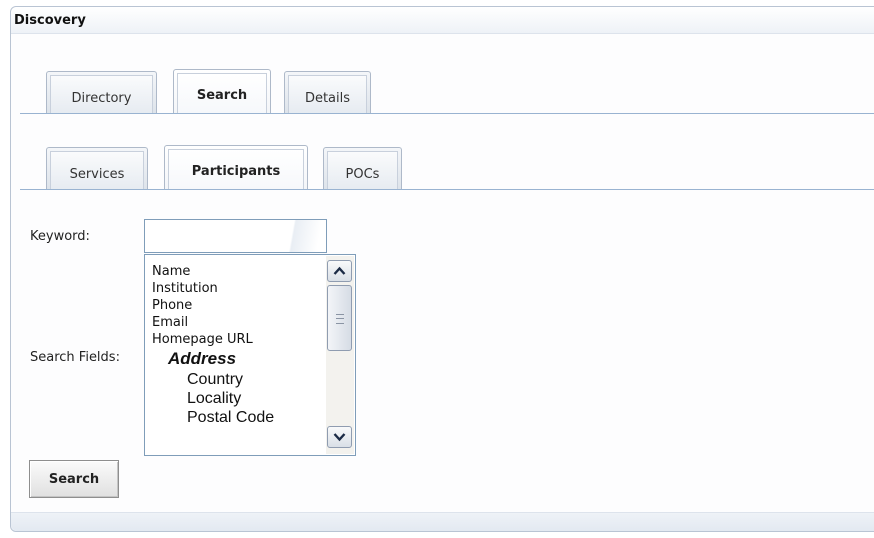  I want to click on search-fields-label: Search Fields:, so click(75, 357).